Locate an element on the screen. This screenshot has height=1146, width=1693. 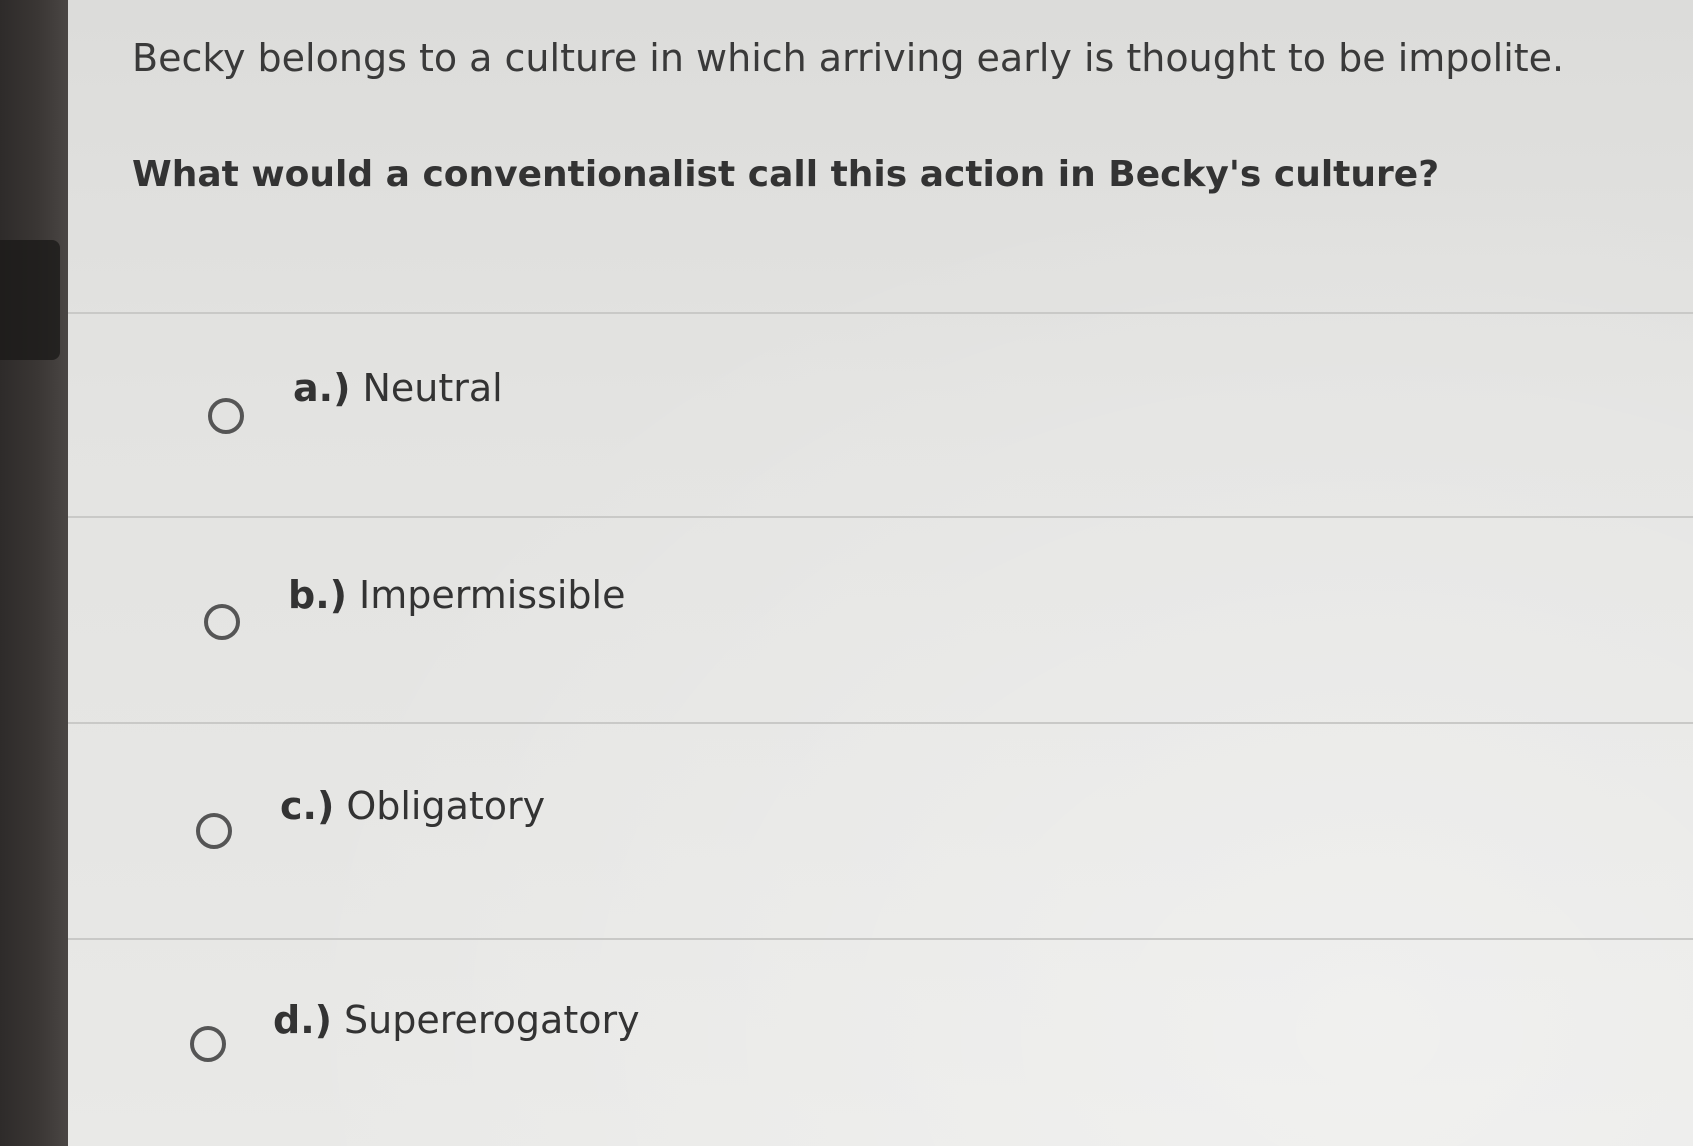
radio-button-a is located at coordinates (226, 416).